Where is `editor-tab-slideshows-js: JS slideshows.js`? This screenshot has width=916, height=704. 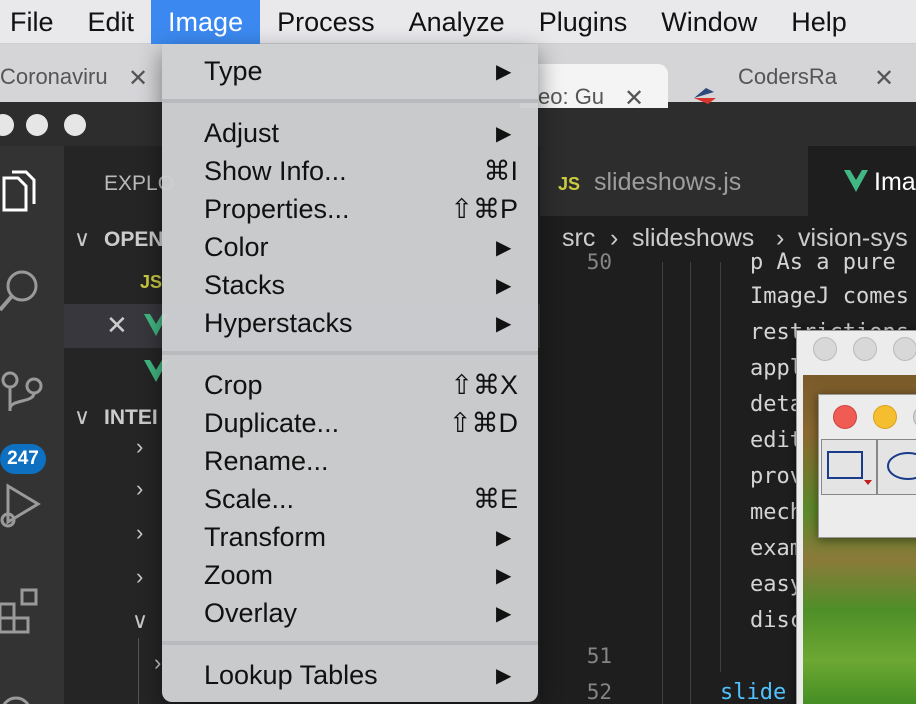 editor-tab-slideshows-js: JS slideshows.js is located at coordinates (674, 181).